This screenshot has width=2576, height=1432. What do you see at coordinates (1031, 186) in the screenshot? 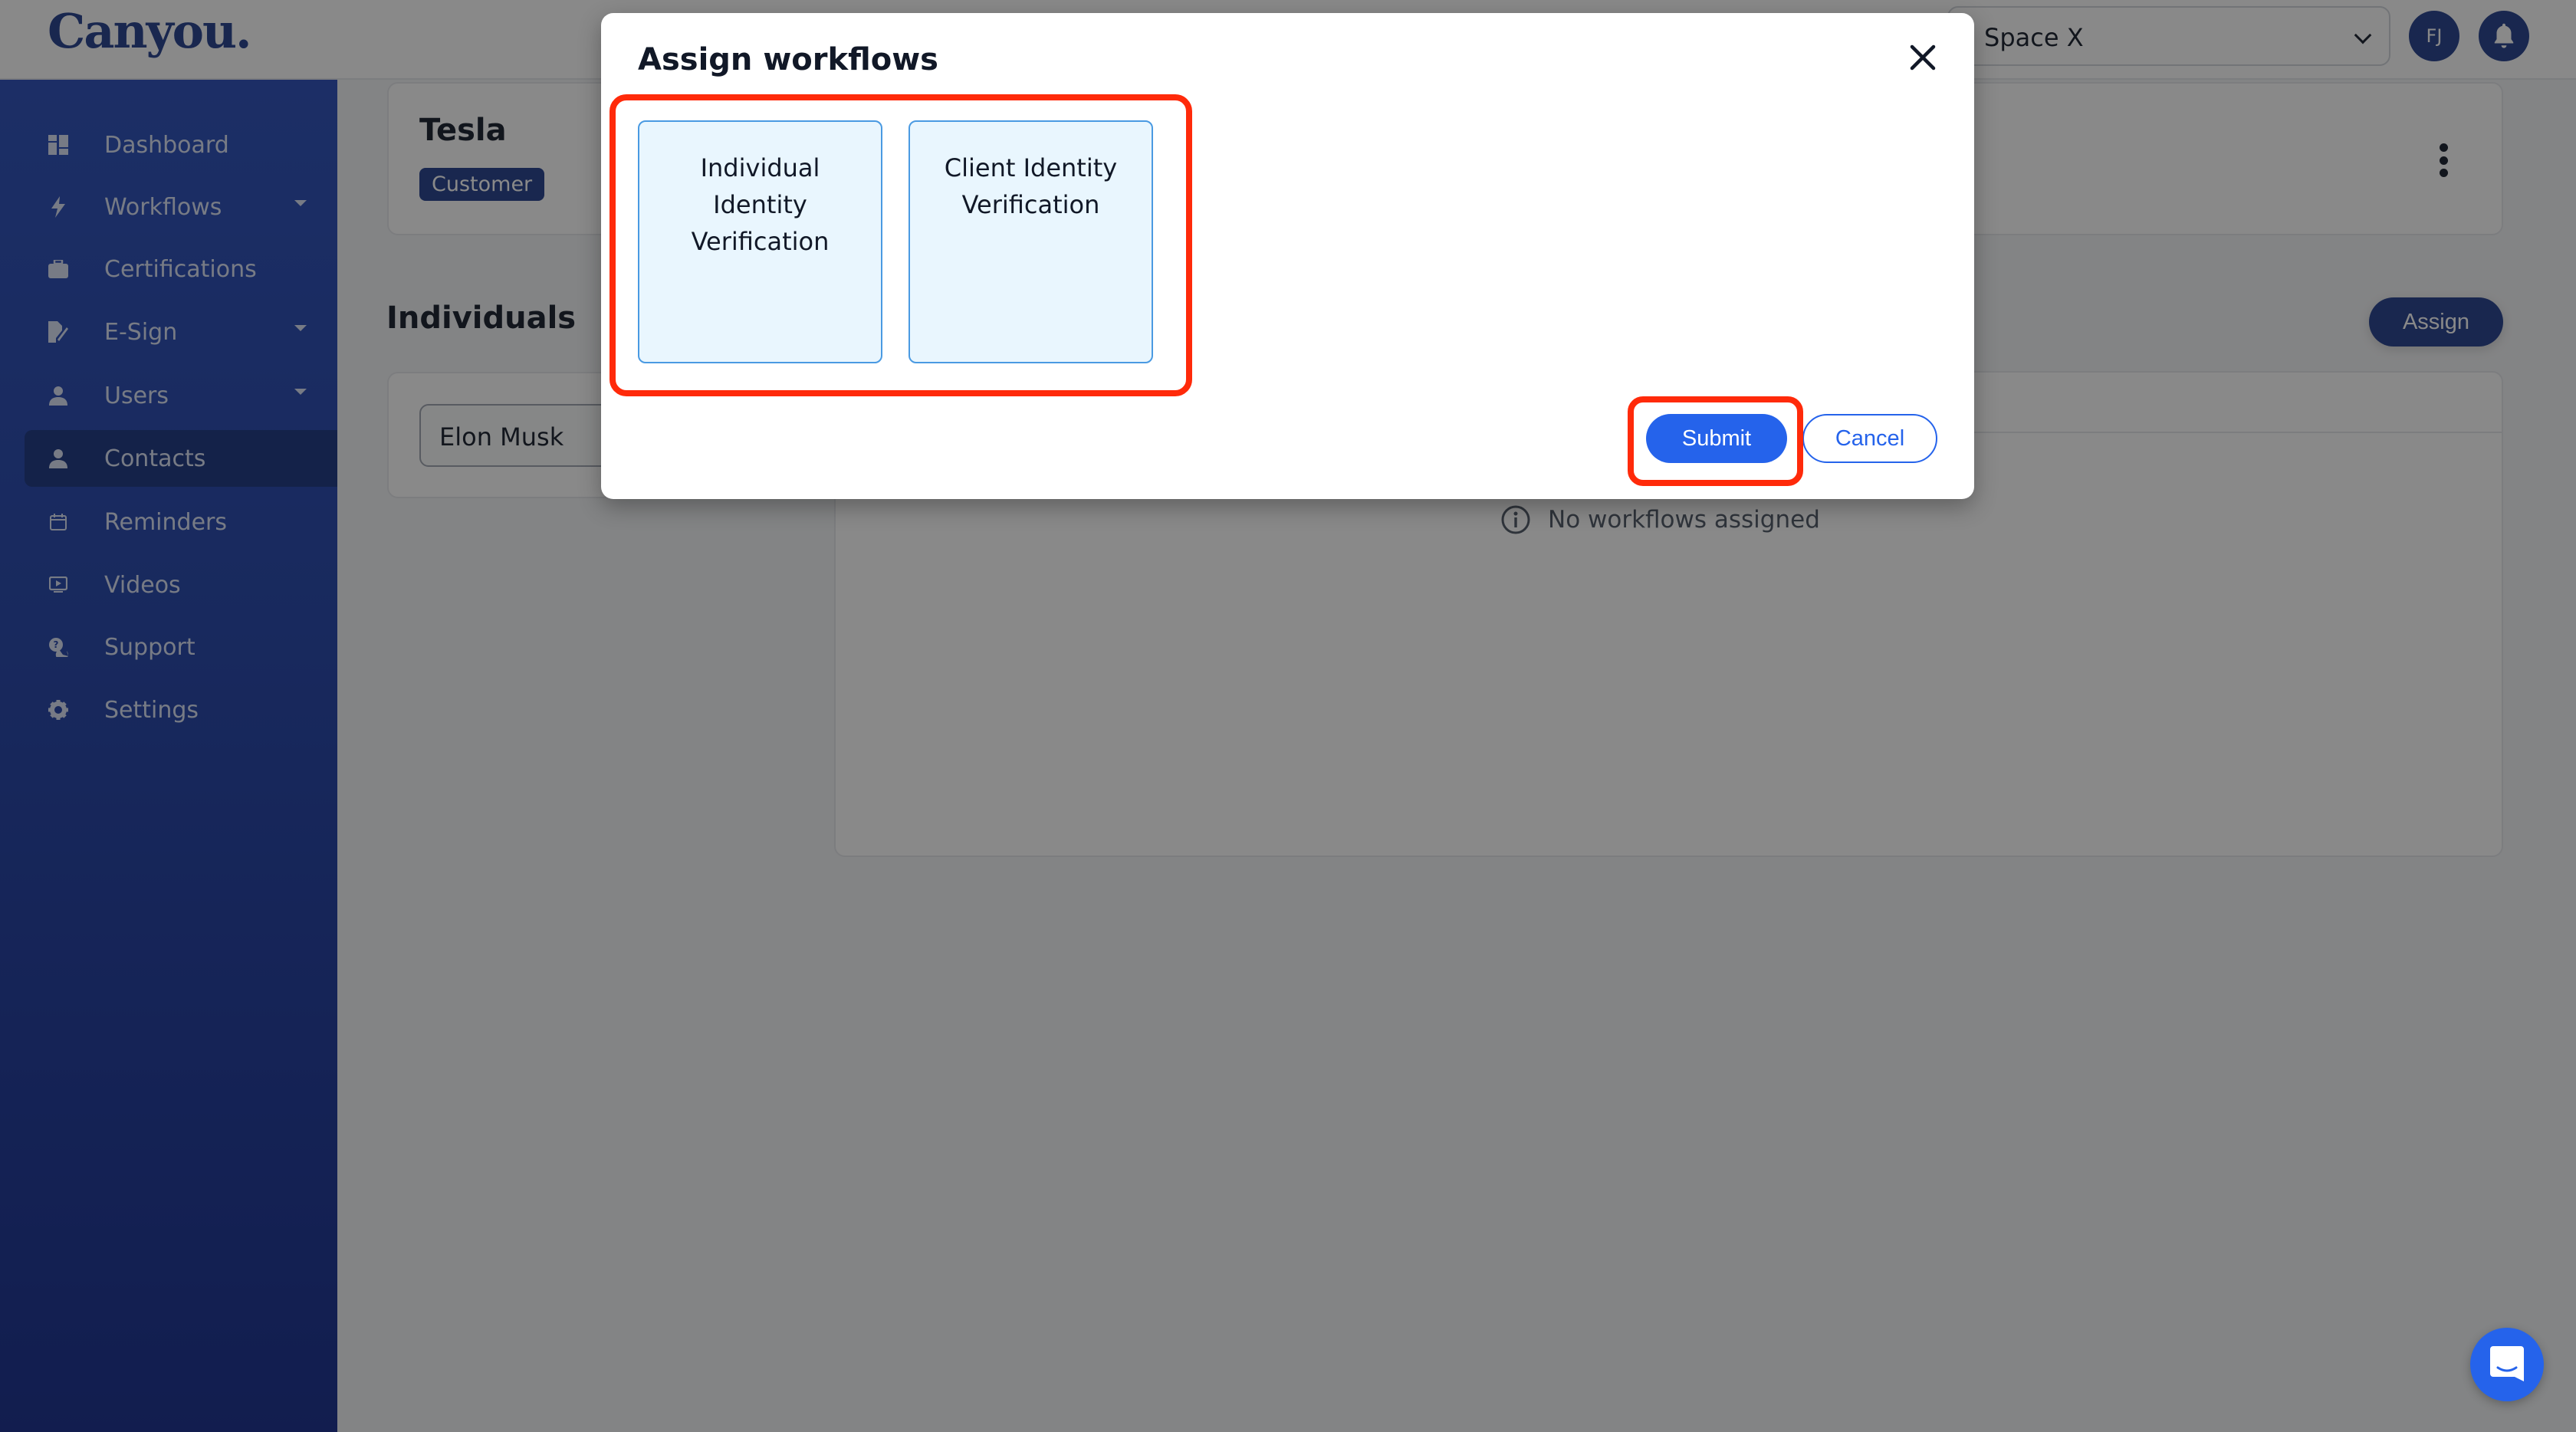
I see `workflow-option-label: Client Identity Verification` at bounding box center [1031, 186].